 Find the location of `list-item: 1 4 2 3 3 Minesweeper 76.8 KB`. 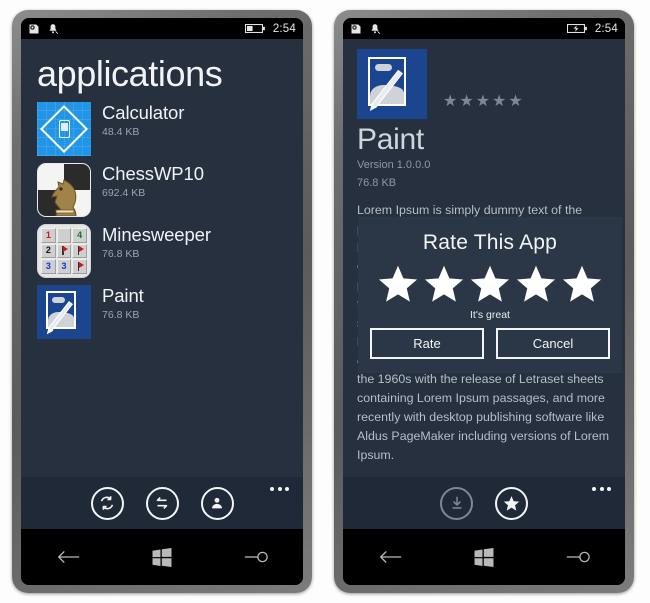

list-item: 1 4 2 3 3 Minesweeper 76.8 KB is located at coordinates (170, 251).